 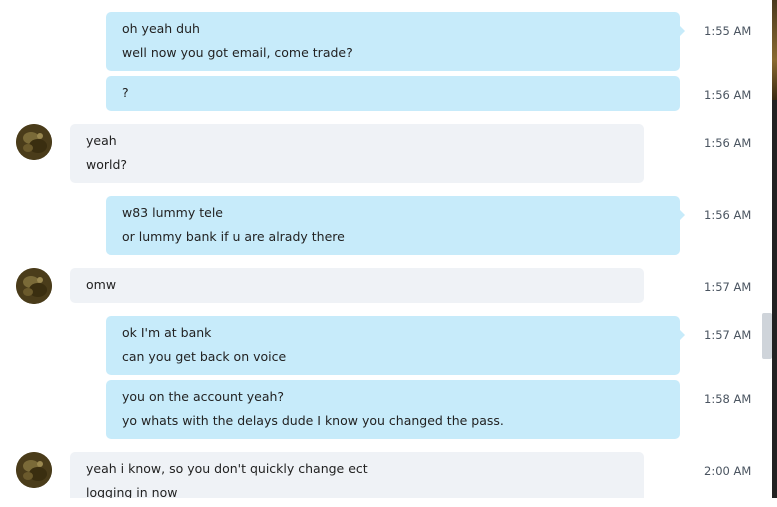 What do you see at coordinates (728, 31) in the screenshot?
I see `message-timestamp: 1:55 AM` at bounding box center [728, 31].